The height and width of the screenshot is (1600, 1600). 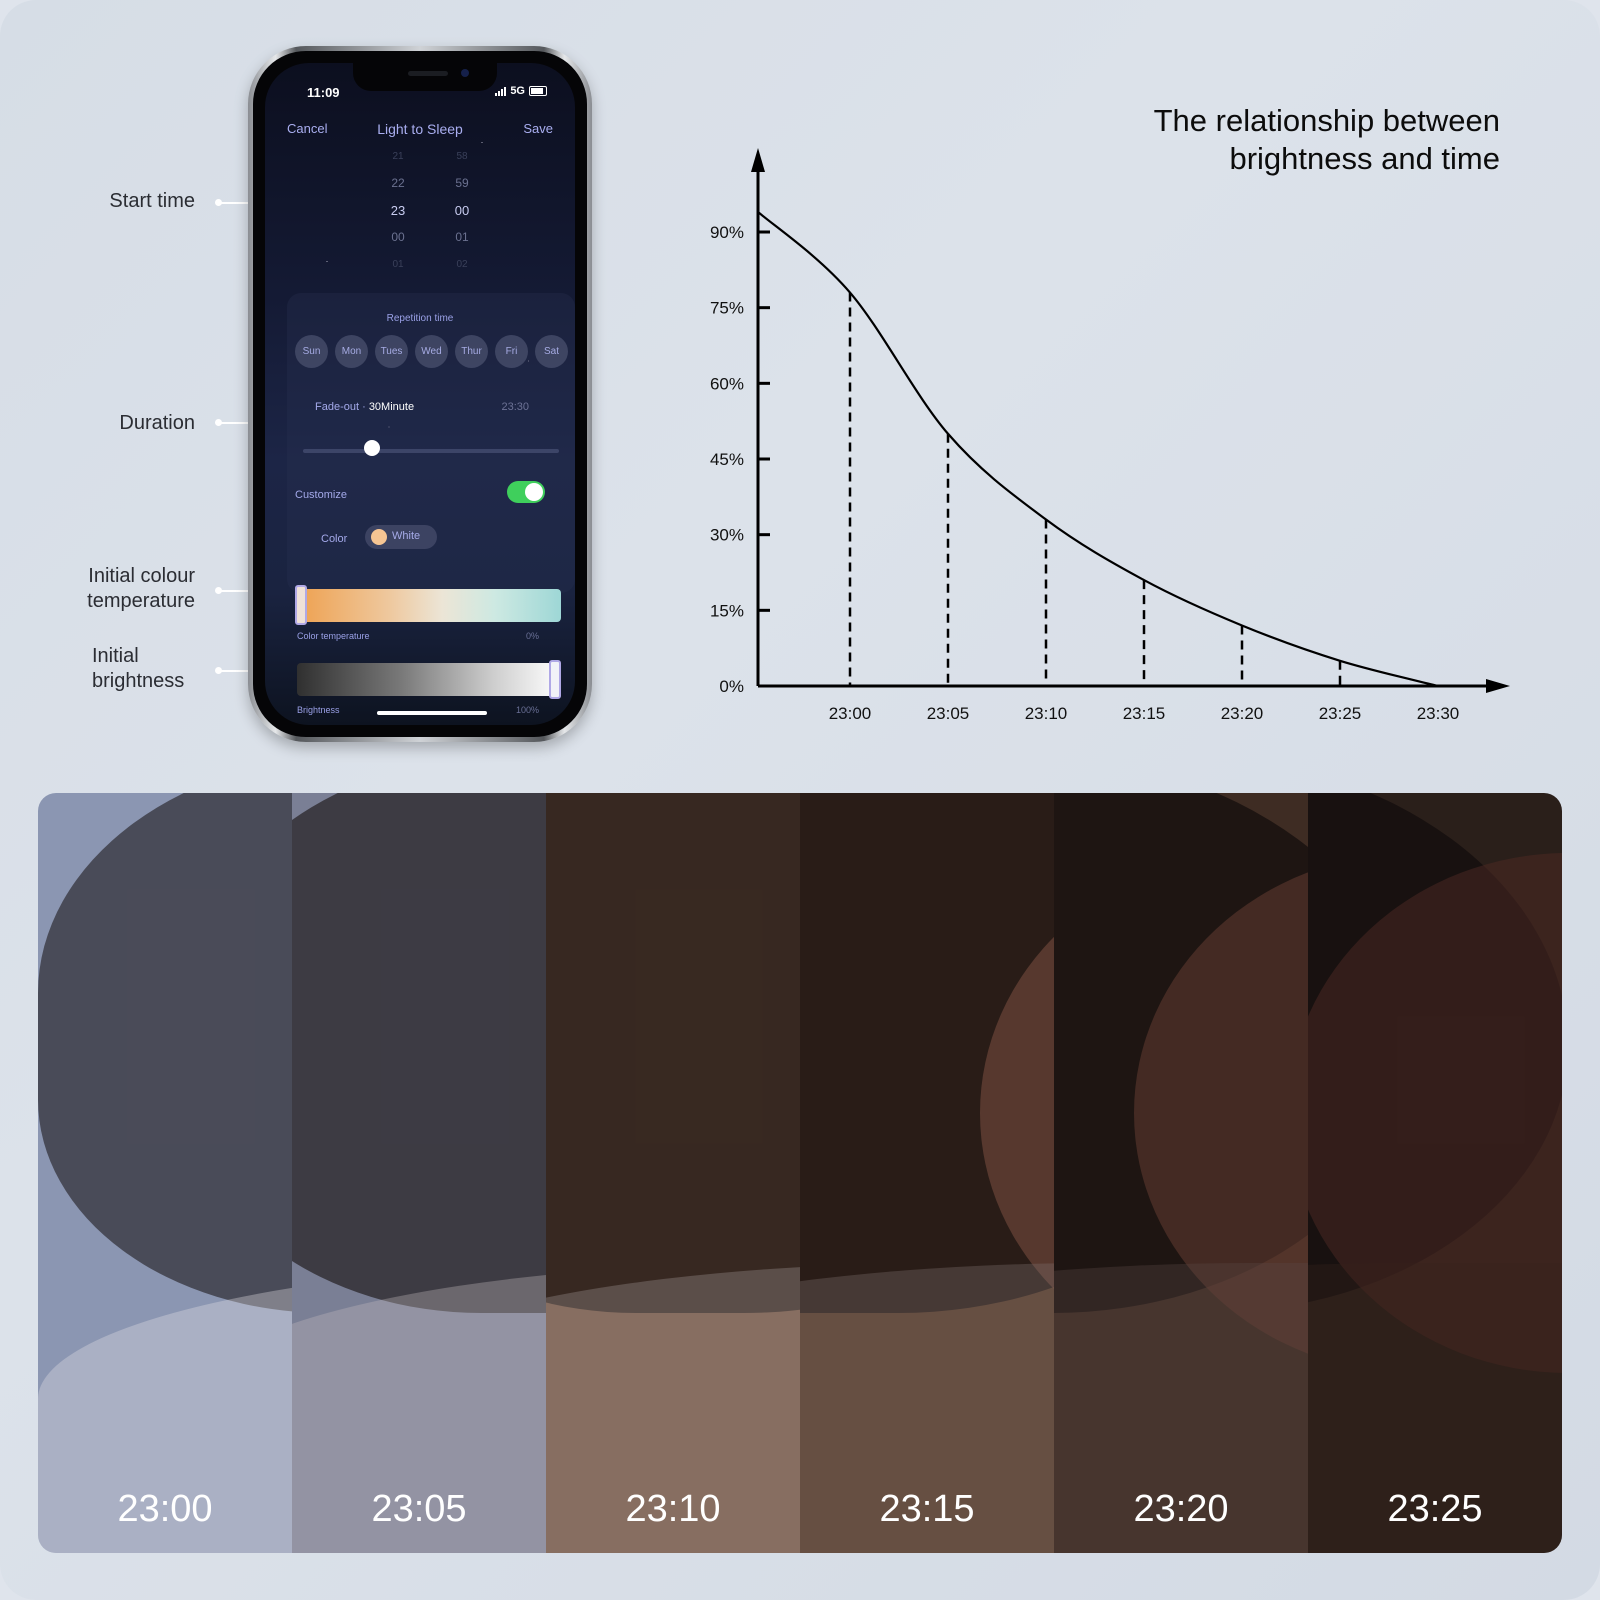 I want to click on y-axis-arrow-icon, so click(x=758, y=160).